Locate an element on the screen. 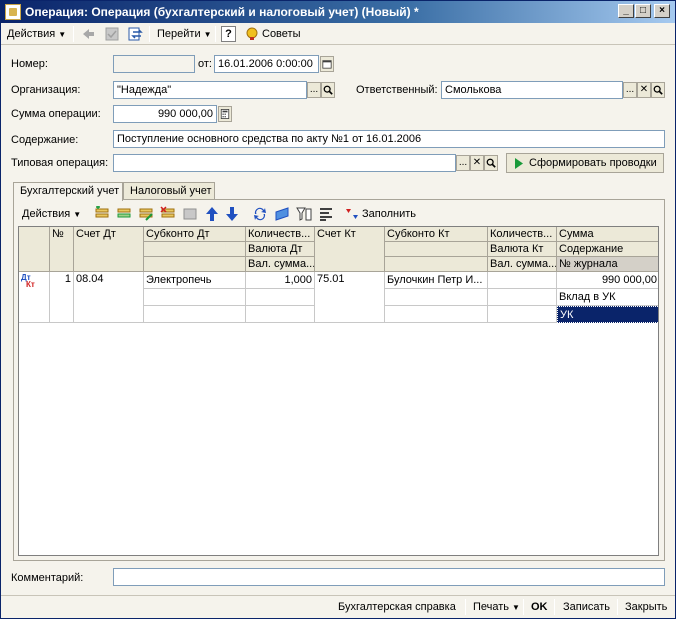 The width and height of the screenshot is (676, 619). grid-actions-menu: Действия ▼ is located at coordinates (51, 214).